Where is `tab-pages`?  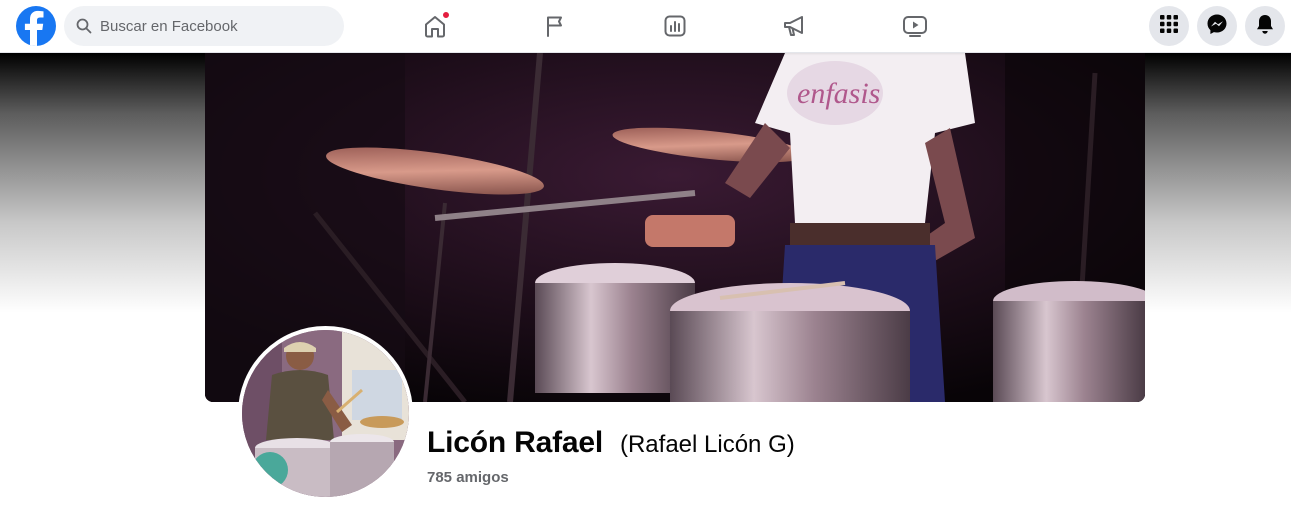 tab-pages is located at coordinates (555, 26).